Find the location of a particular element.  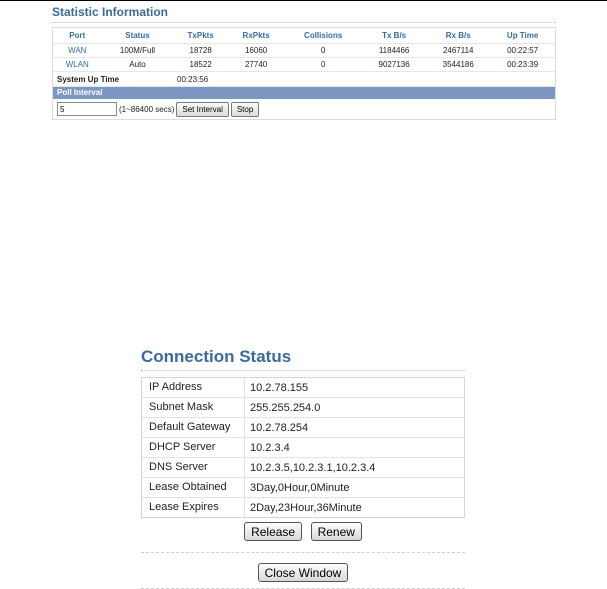

statistic-title: Statistic Information is located at coordinates (304, 13).